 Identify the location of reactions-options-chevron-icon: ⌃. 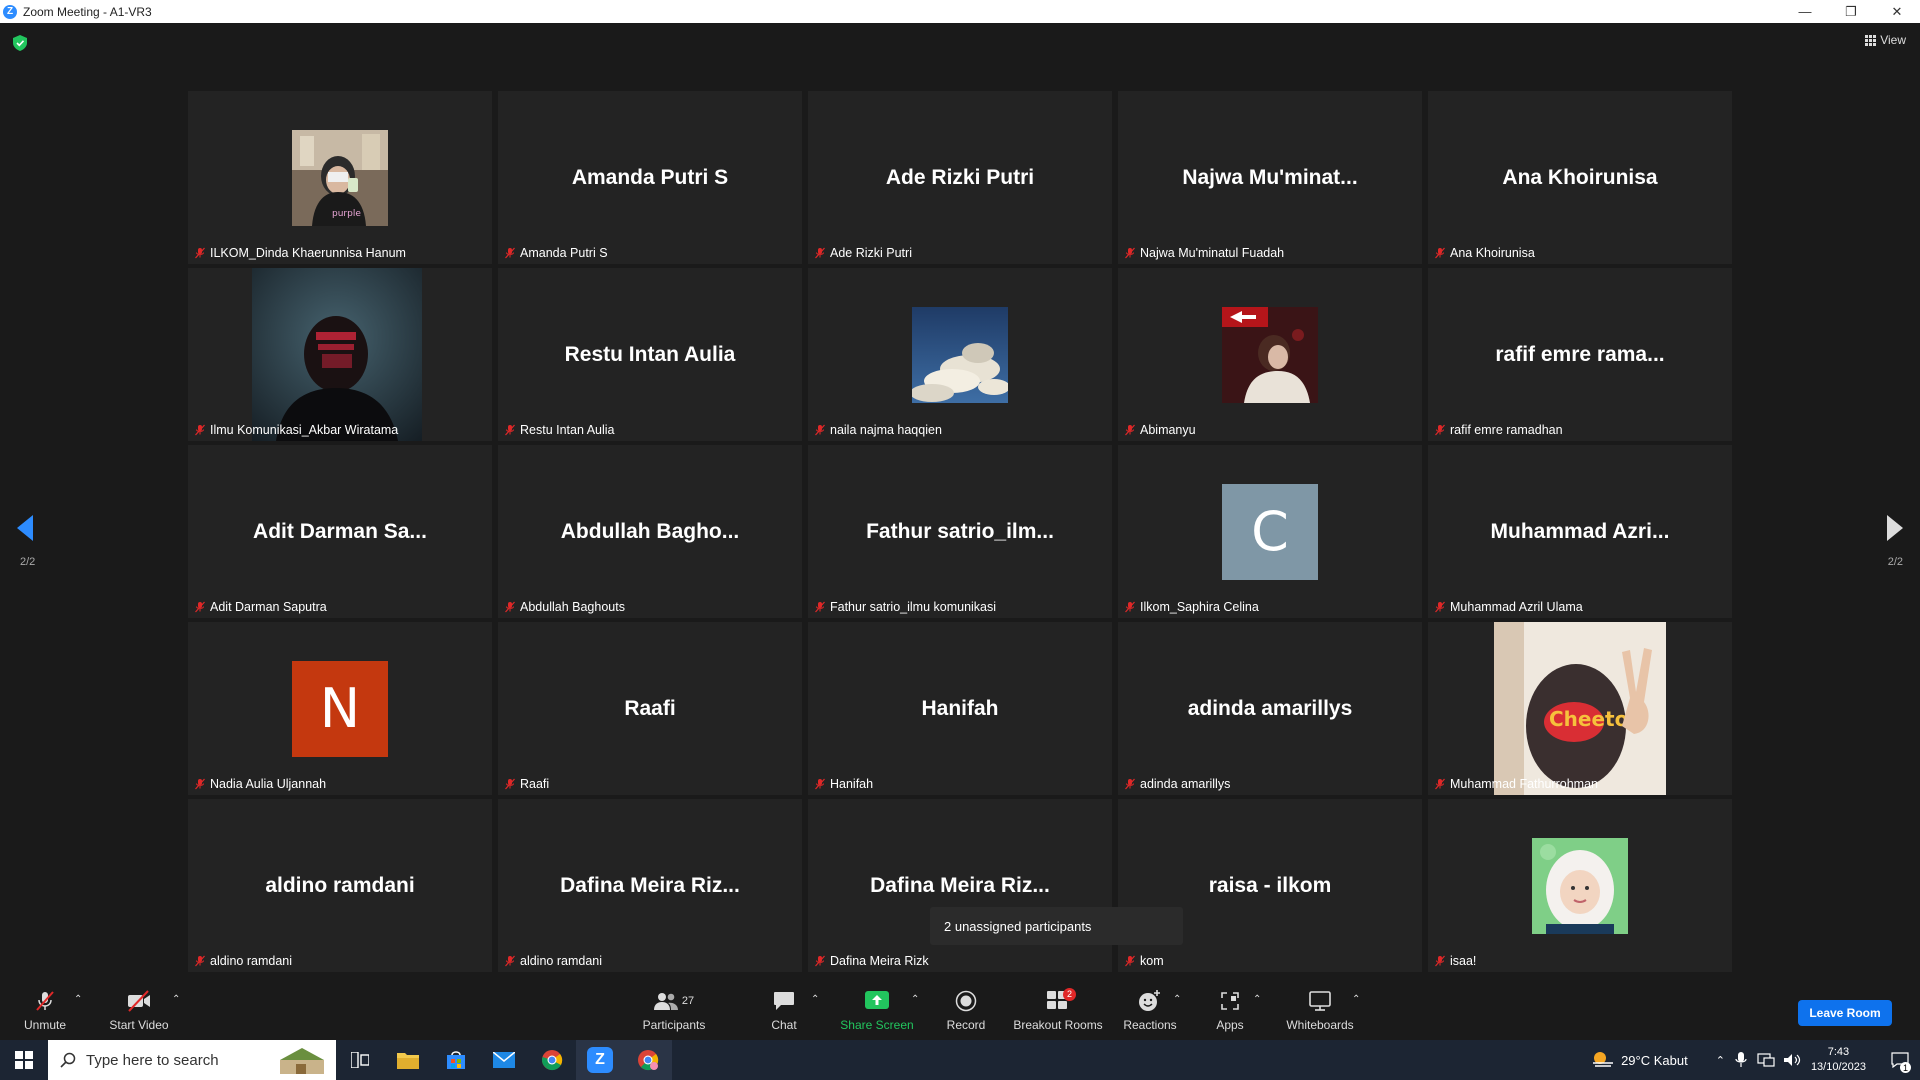
(1177, 999).